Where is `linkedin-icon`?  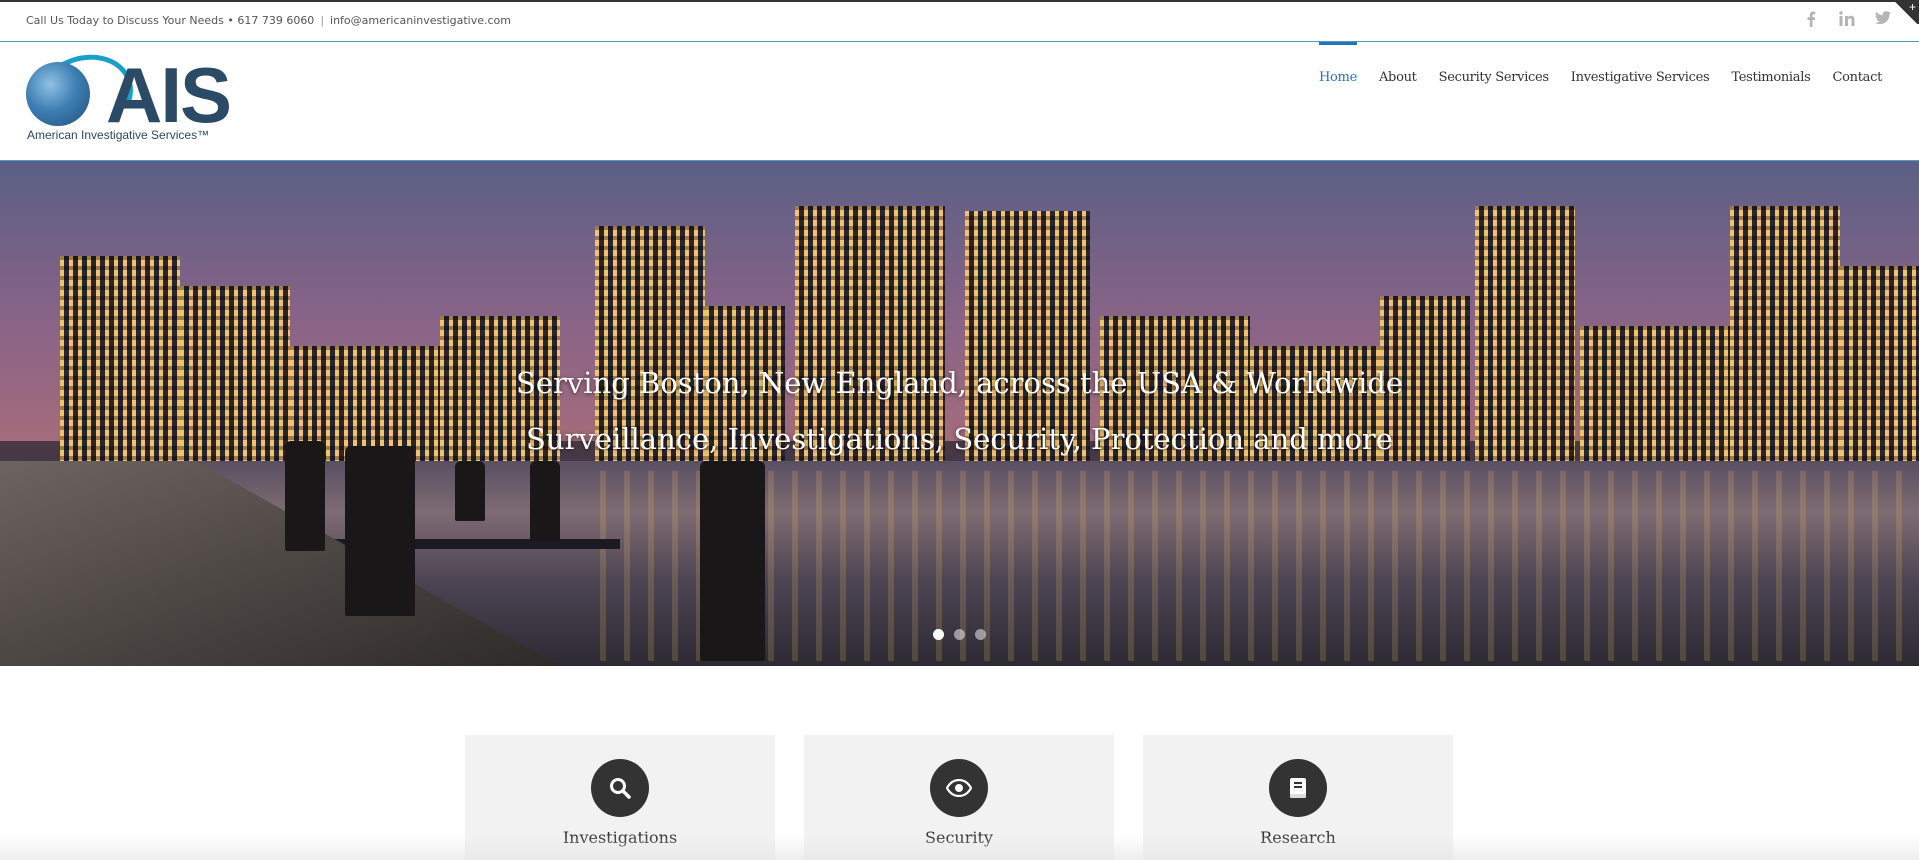 linkedin-icon is located at coordinates (1847, 20).